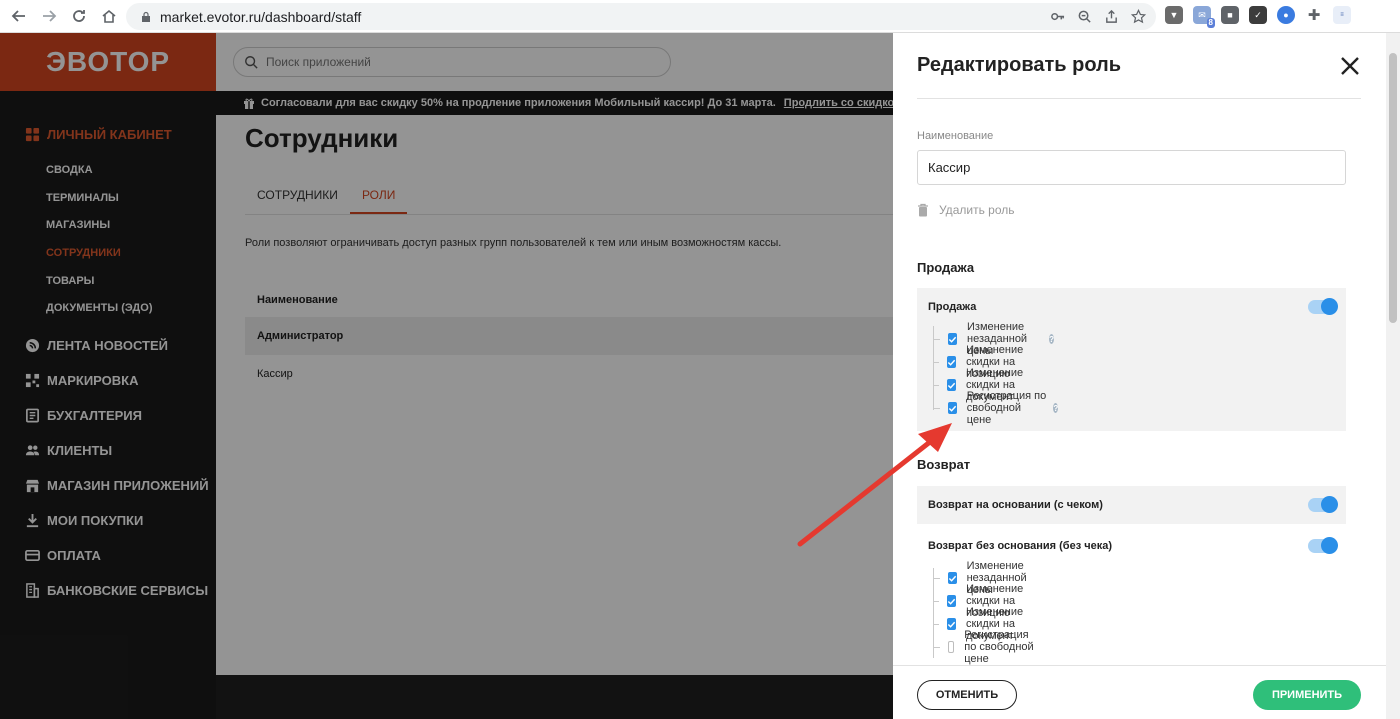  I want to click on return-without-receipt-toggle, so click(1323, 545).